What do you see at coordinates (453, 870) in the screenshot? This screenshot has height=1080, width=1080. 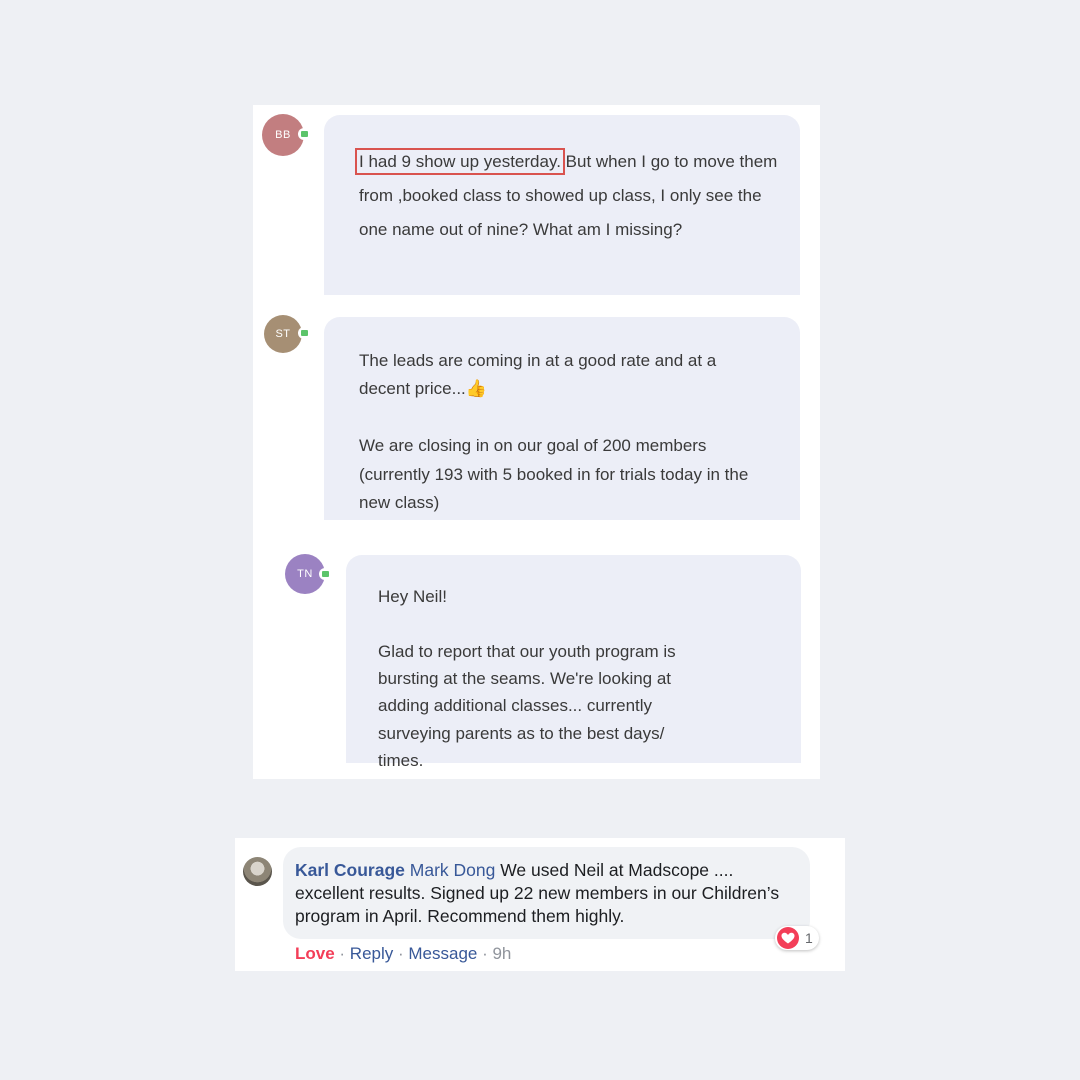 I see `mentioned-user-link: Mark Dong` at bounding box center [453, 870].